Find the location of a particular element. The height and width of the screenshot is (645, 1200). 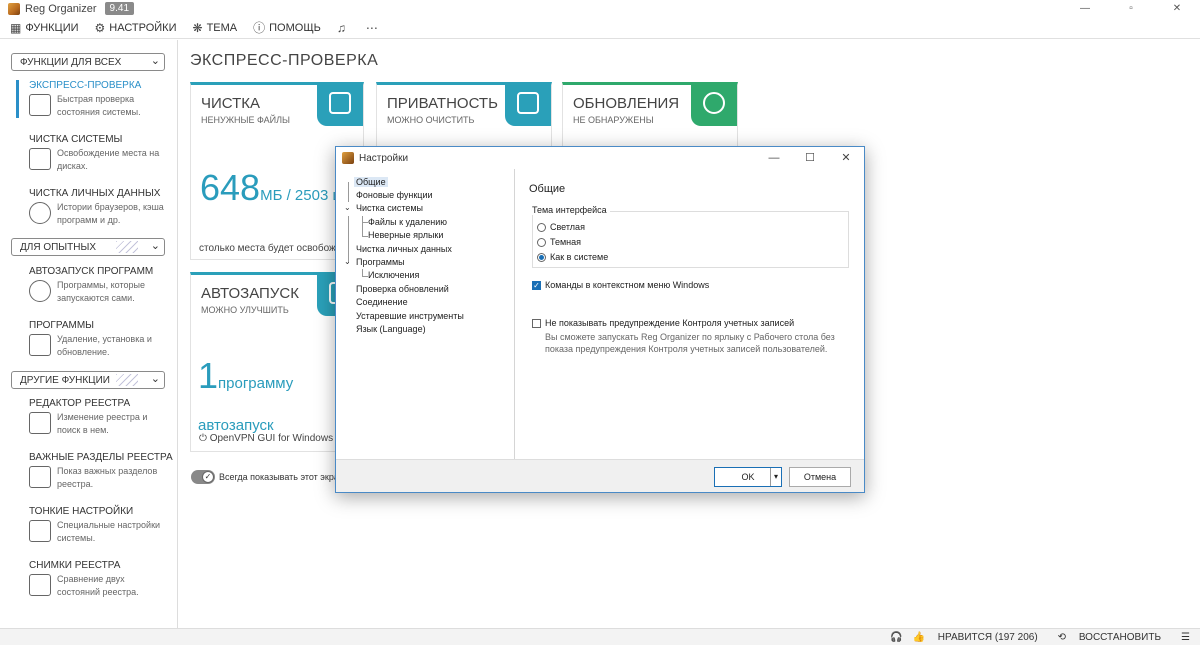

context-menu-checkbox: ✓ is located at coordinates (536, 285).